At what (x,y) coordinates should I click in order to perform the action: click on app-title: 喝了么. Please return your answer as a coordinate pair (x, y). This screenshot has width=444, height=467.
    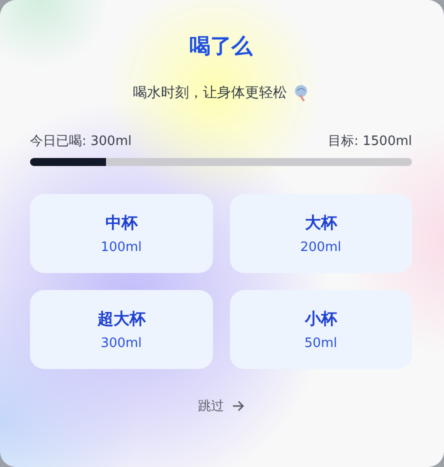
    Looking at the image, I should click on (221, 46).